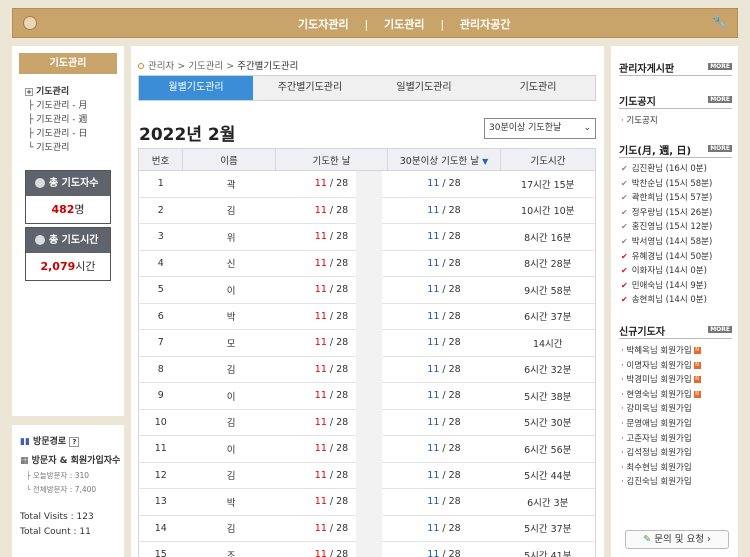 The height and width of the screenshot is (557, 750). What do you see at coordinates (540, 128) in the screenshot?
I see `filter-select: 30분이상 기도한날 ⌄` at bounding box center [540, 128].